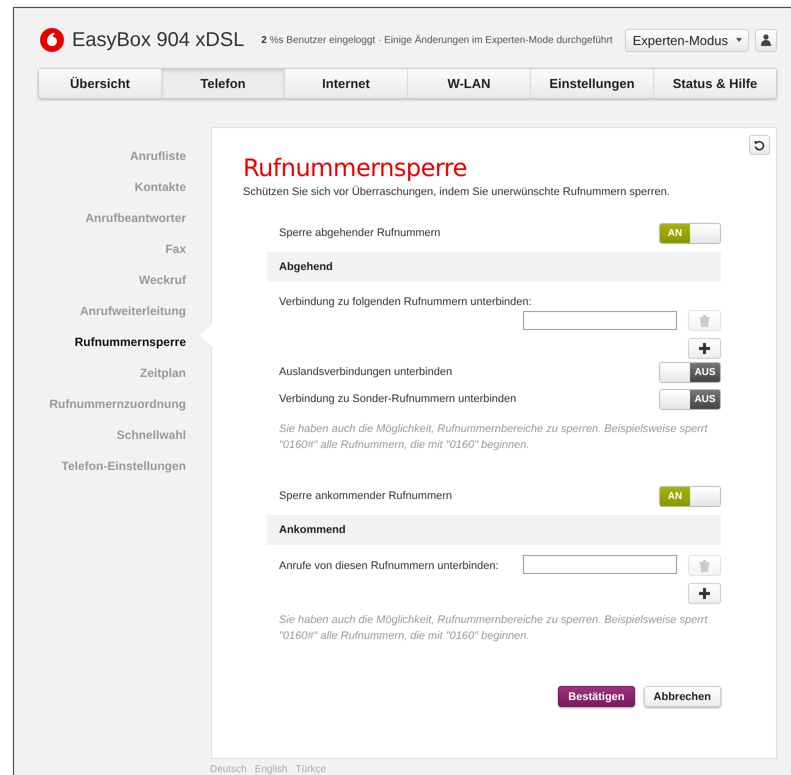 This screenshot has height=775, width=791. What do you see at coordinates (365, 496) in the screenshot?
I see `toggle-label: Sperre ankommender Rufnummern` at bounding box center [365, 496].